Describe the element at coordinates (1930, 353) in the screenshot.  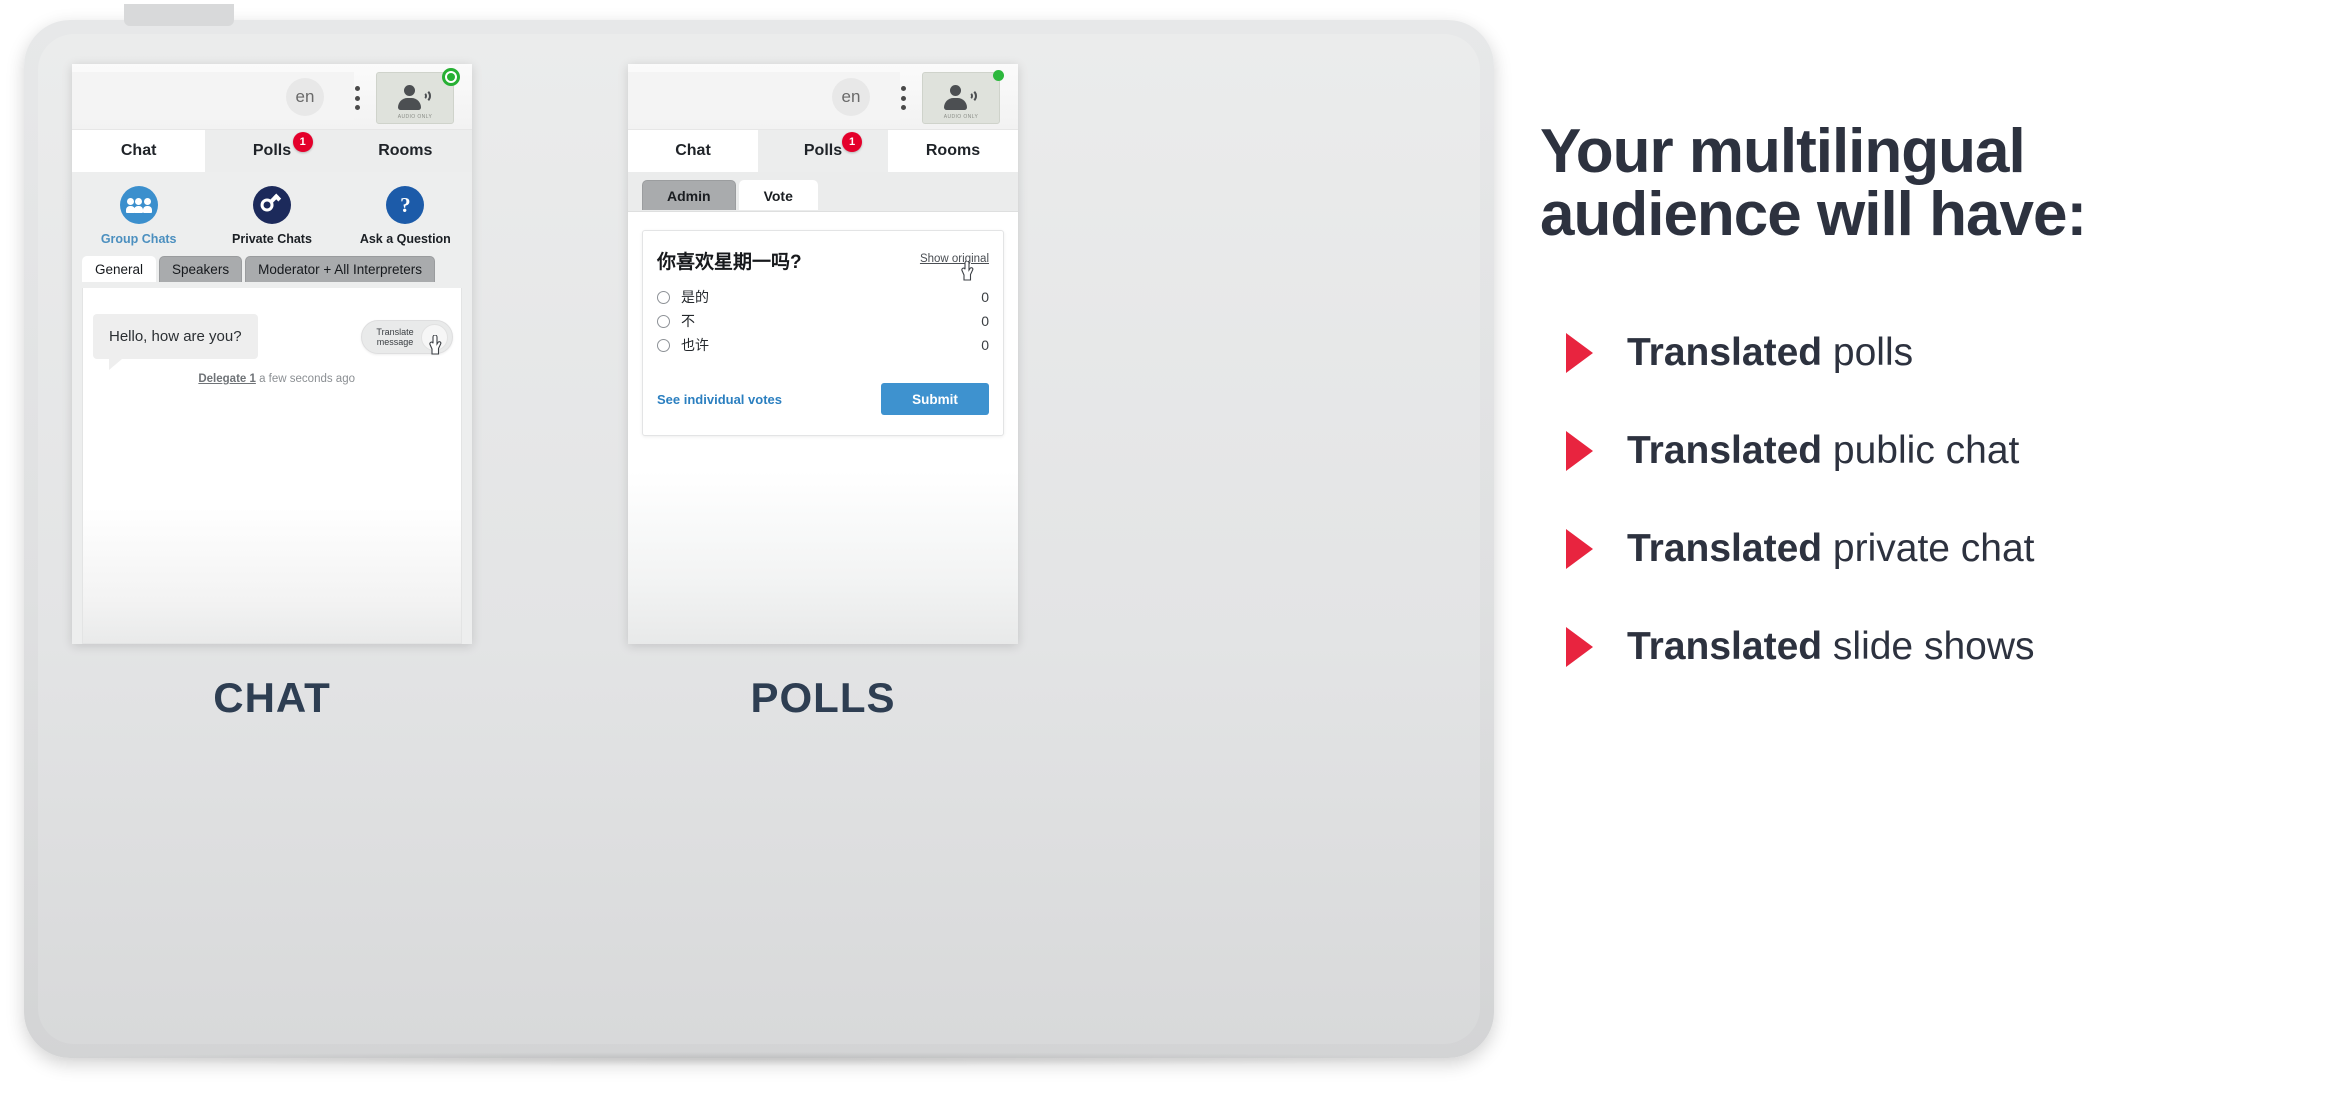
I see `promo-list-item: Translated polls` at that location.